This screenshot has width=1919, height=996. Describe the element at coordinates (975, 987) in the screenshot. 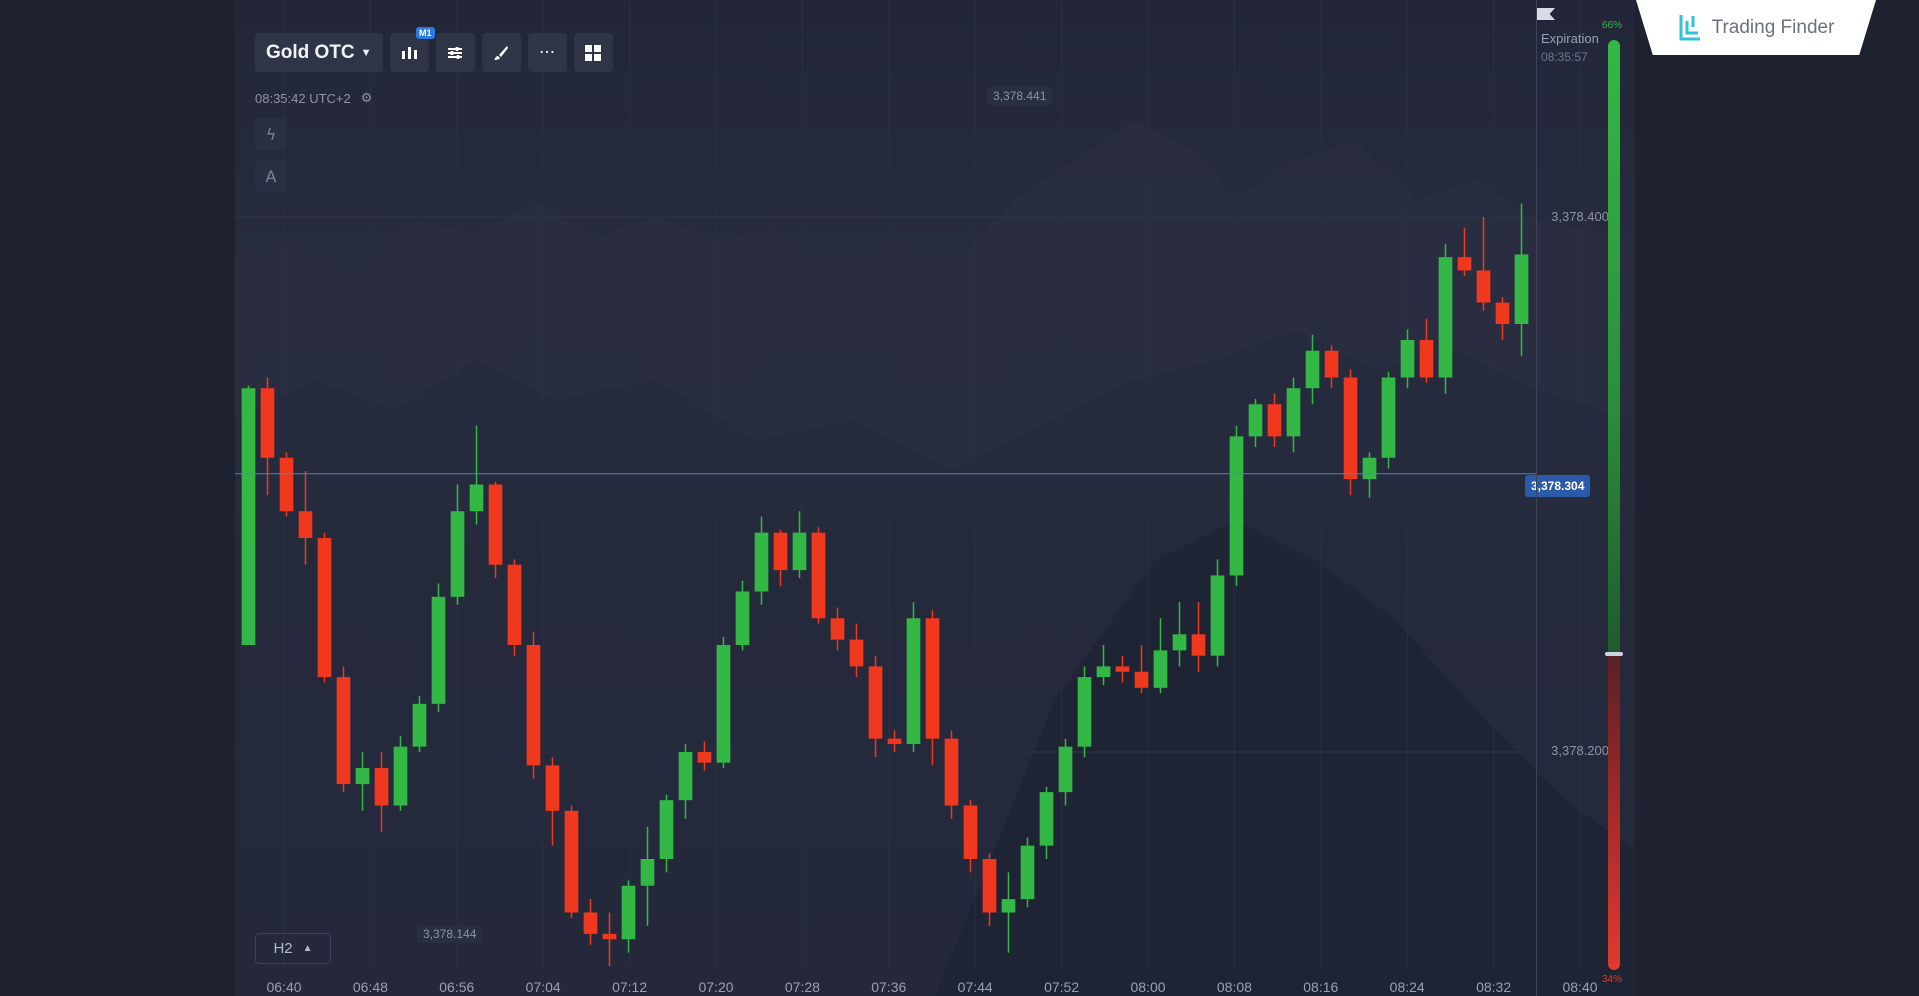

I see `time-axis-label: 07:44` at that location.